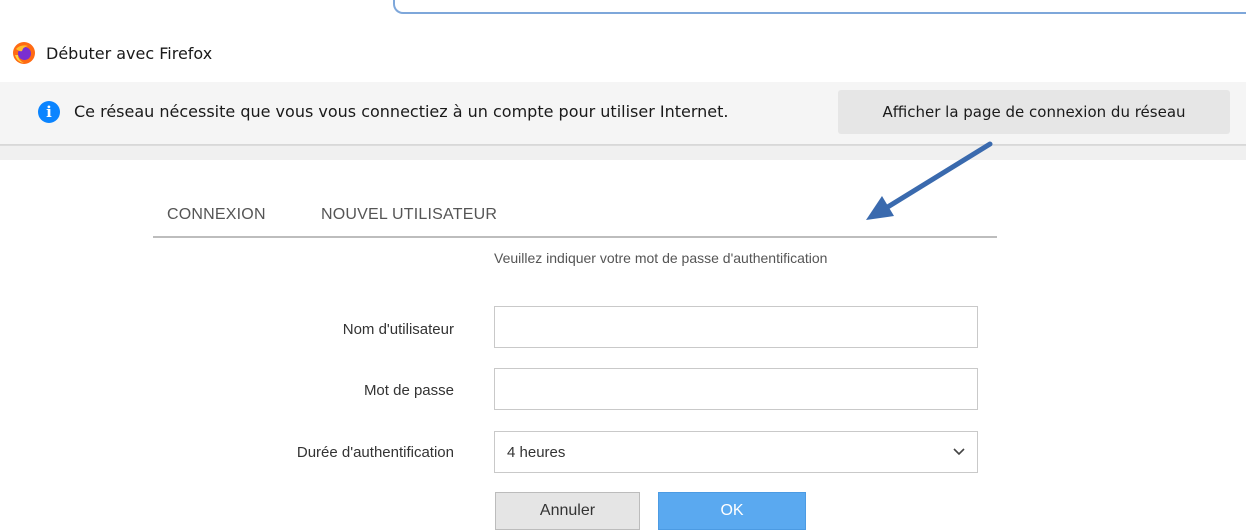 The width and height of the screenshot is (1246, 530). I want to click on bookmarks-toolbar: Débuter avec Firefox, so click(623, 55).